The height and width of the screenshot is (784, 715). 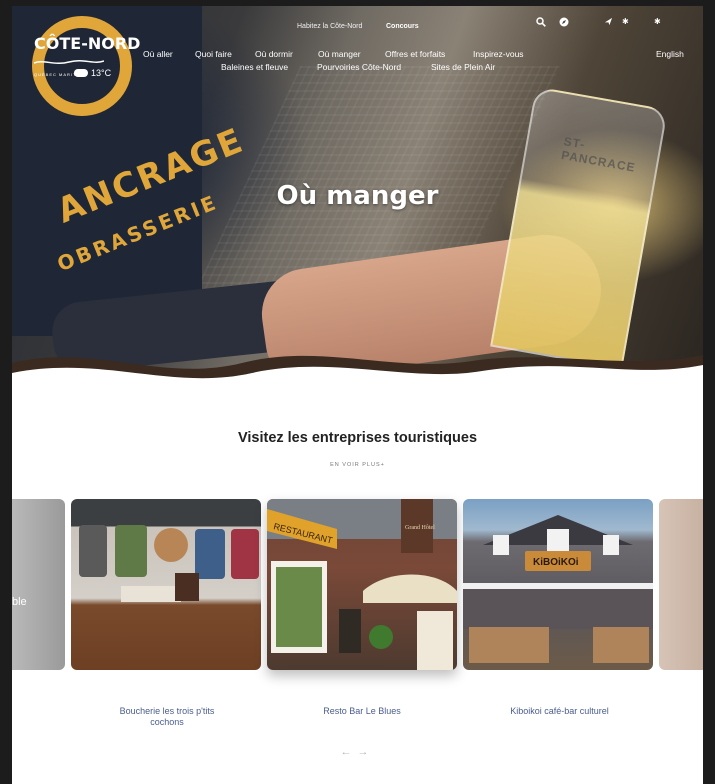 I want to click on section-title: Visitez les entreprises touristiques, so click(x=357, y=438).